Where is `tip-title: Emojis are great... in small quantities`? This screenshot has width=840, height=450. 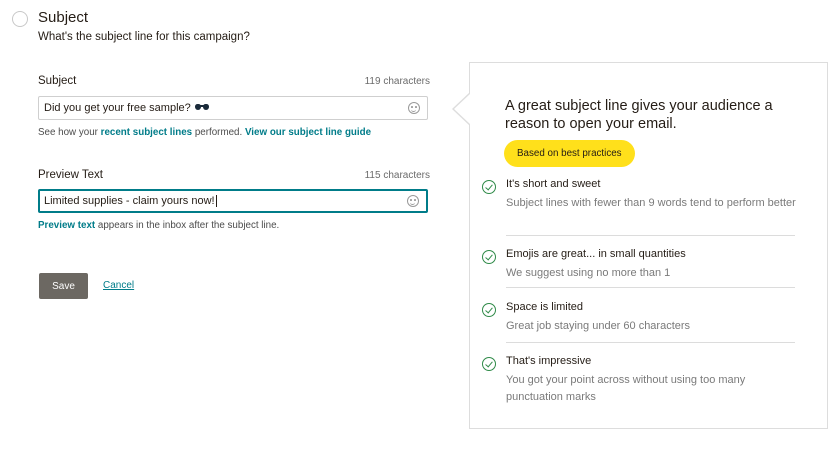 tip-title: Emojis are great... in small quantities is located at coordinates (596, 254).